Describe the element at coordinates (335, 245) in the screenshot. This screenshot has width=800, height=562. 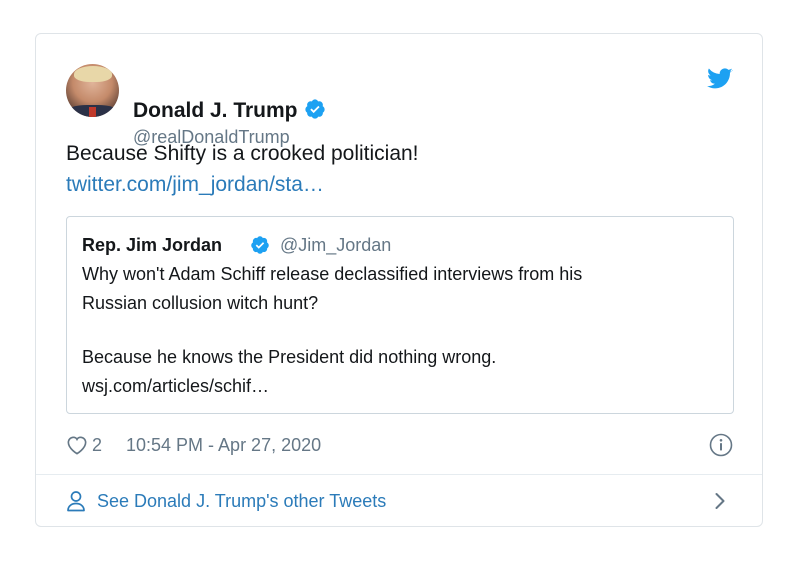
I see `quoted-author-handle: @Jim_Jordan` at that location.